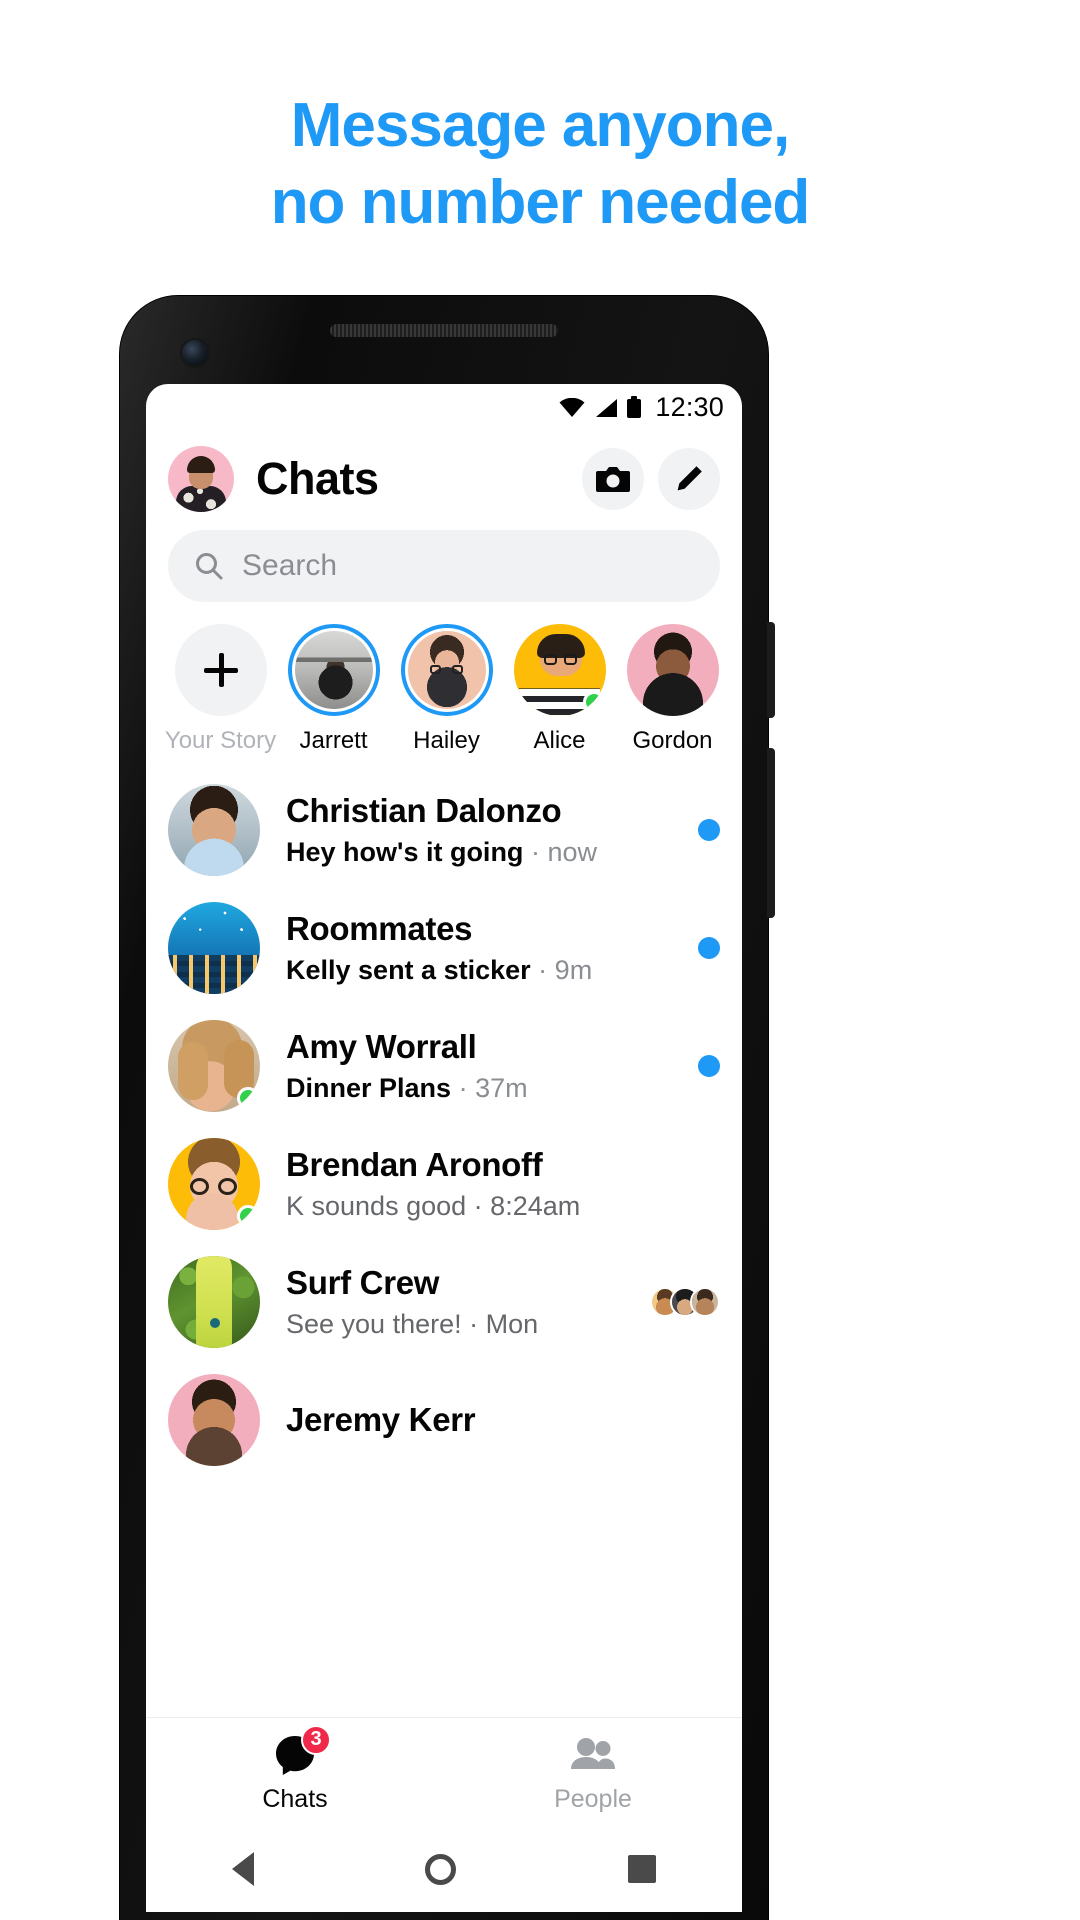 The height and width of the screenshot is (1920, 1080). What do you see at coordinates (444, 948) in the screenshot?
I see `table-row: Roommates Kelly sent a sticker · 9m` at bounding box center [444, 948].